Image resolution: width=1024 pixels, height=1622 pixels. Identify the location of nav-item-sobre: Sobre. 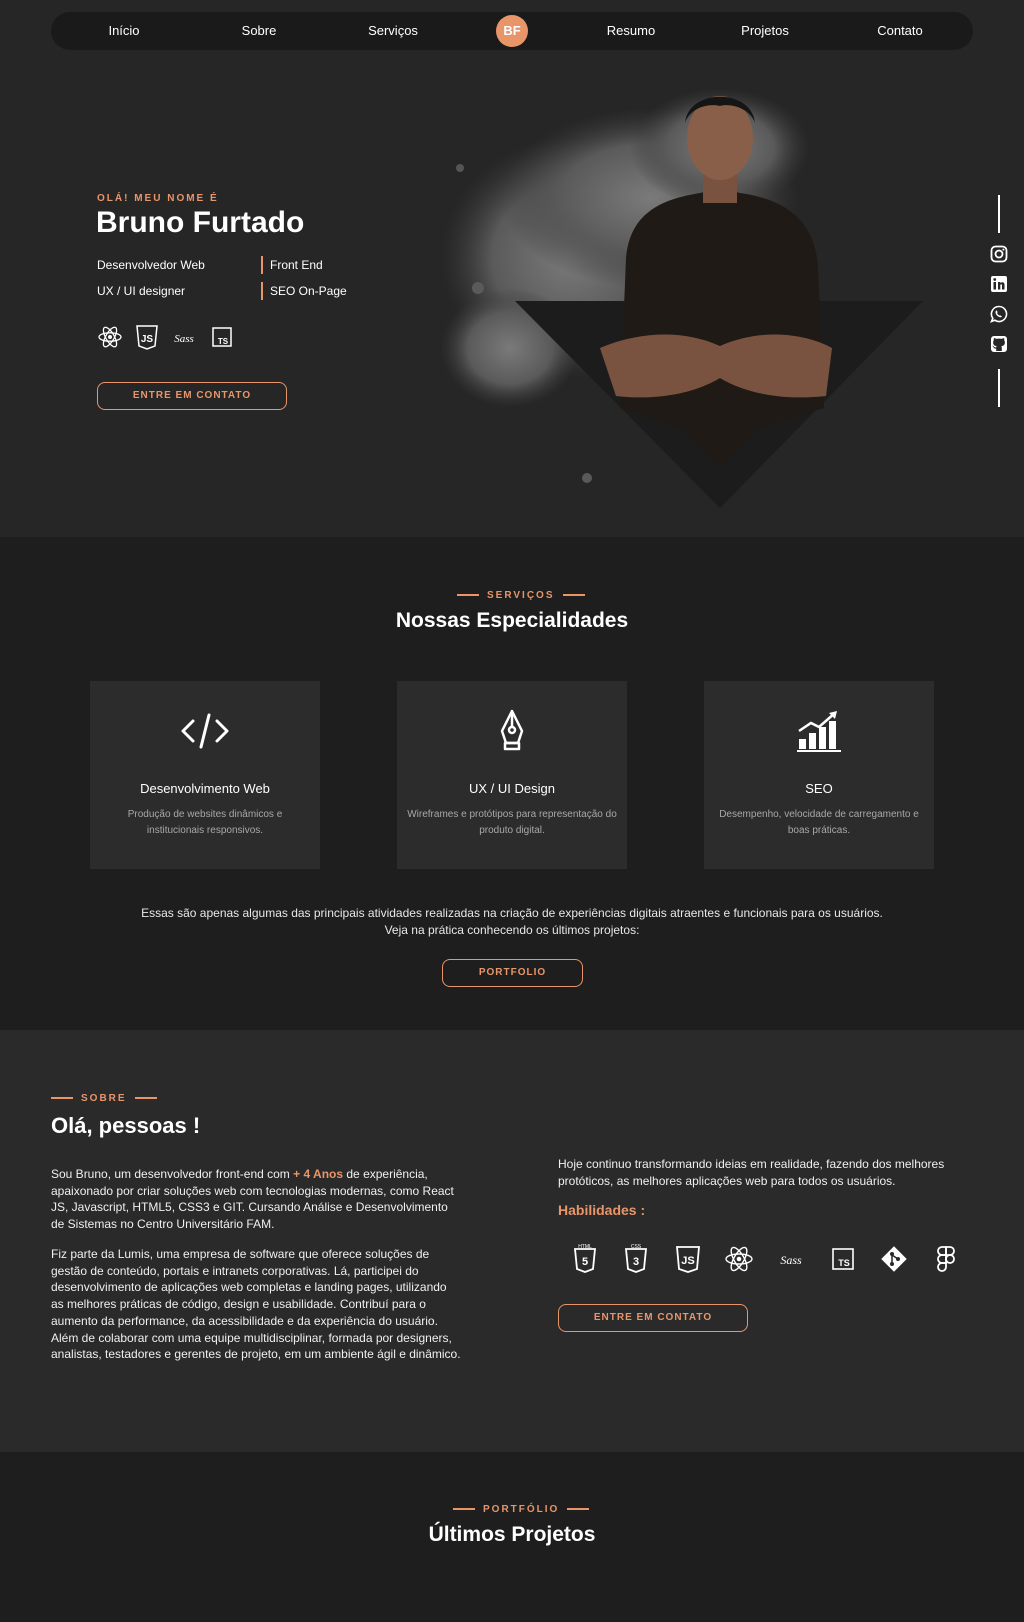
(259, 31).